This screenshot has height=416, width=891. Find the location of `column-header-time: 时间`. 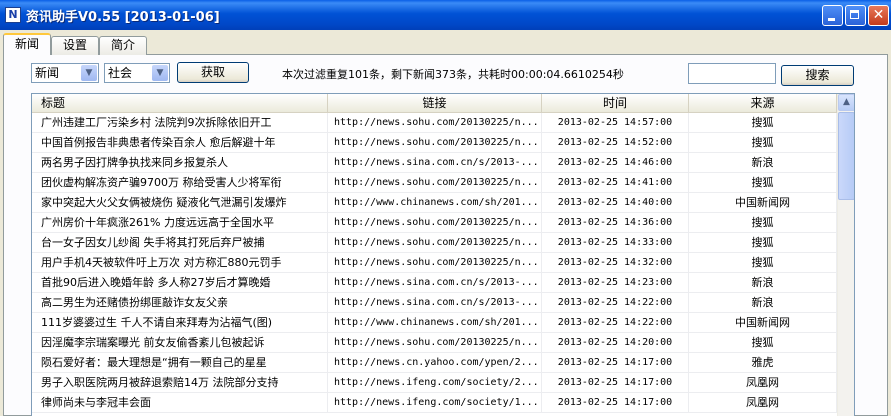

column-header-time: 时间 is located at coordinates (615, 103).